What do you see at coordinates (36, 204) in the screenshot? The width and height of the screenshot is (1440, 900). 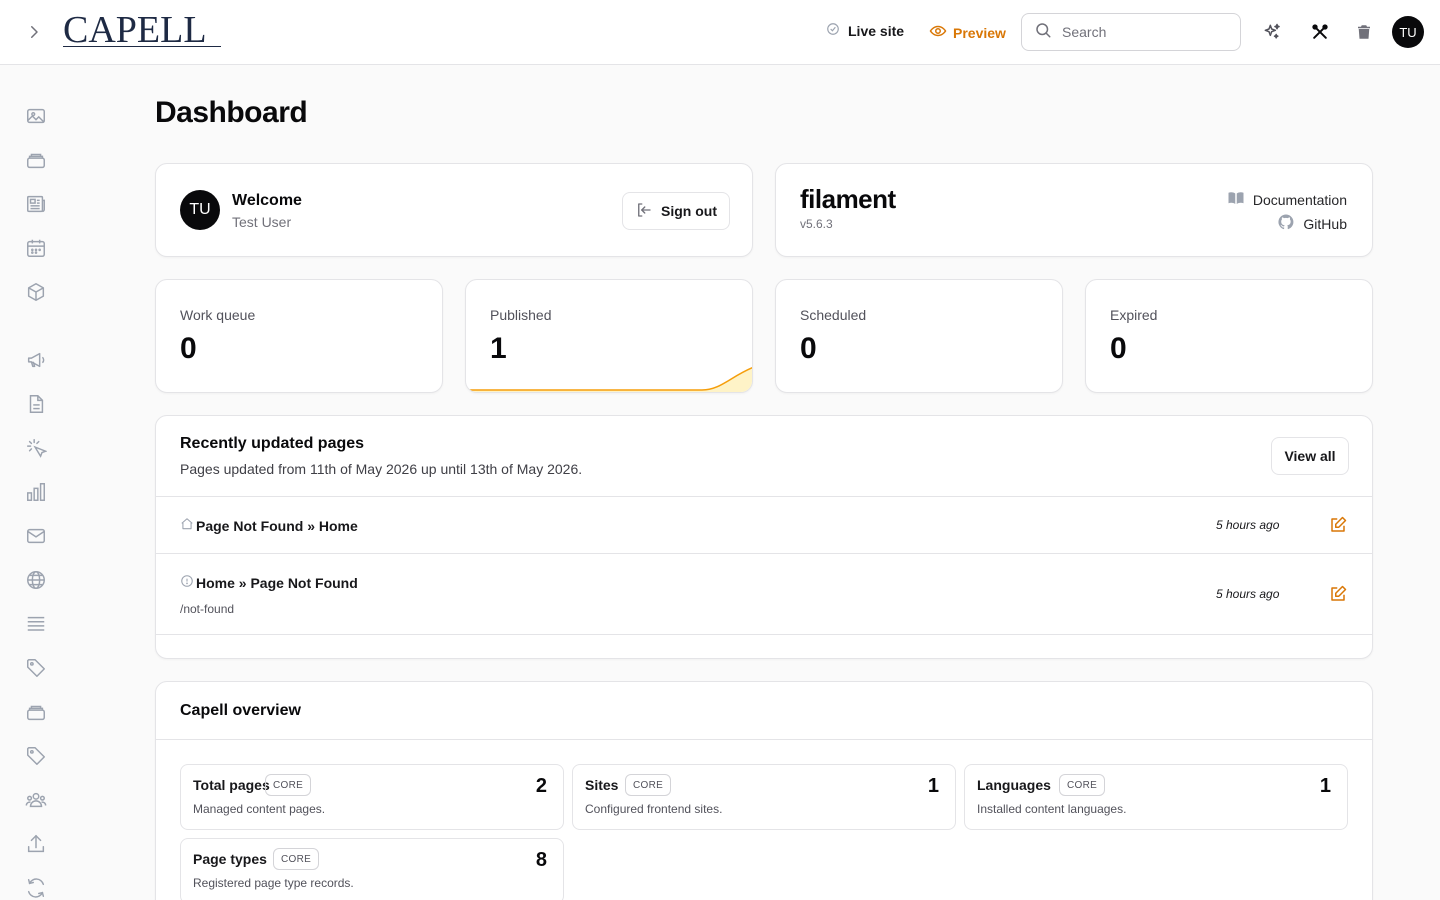 I see `newspaper-icon` at bounding box center [36, 204].